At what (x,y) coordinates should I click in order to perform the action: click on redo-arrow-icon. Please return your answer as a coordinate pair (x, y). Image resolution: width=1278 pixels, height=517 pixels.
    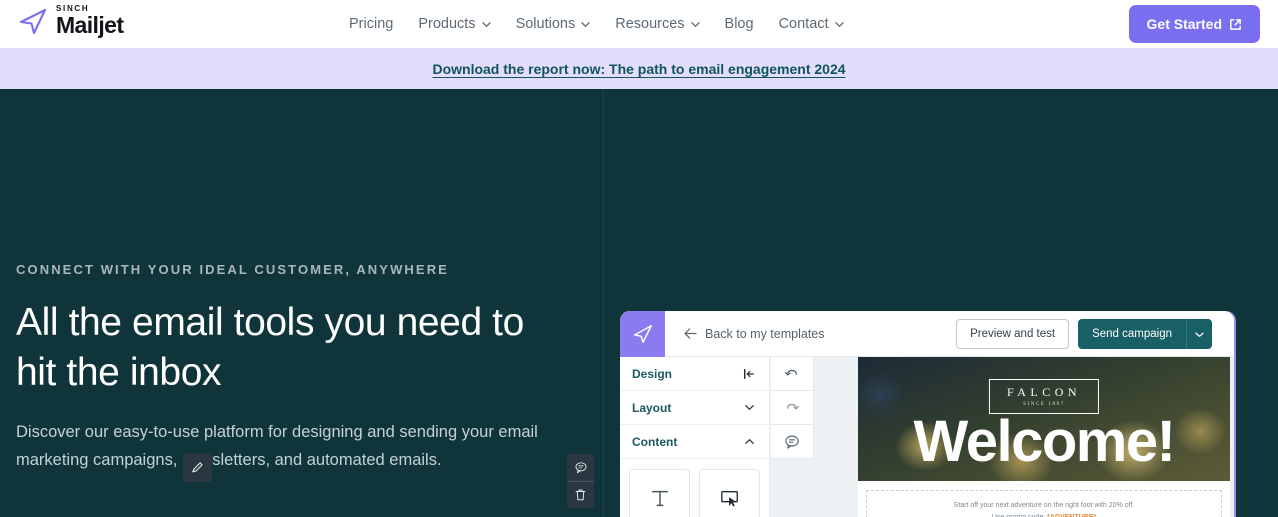
    Looking at the image, I should click on (792, 408).